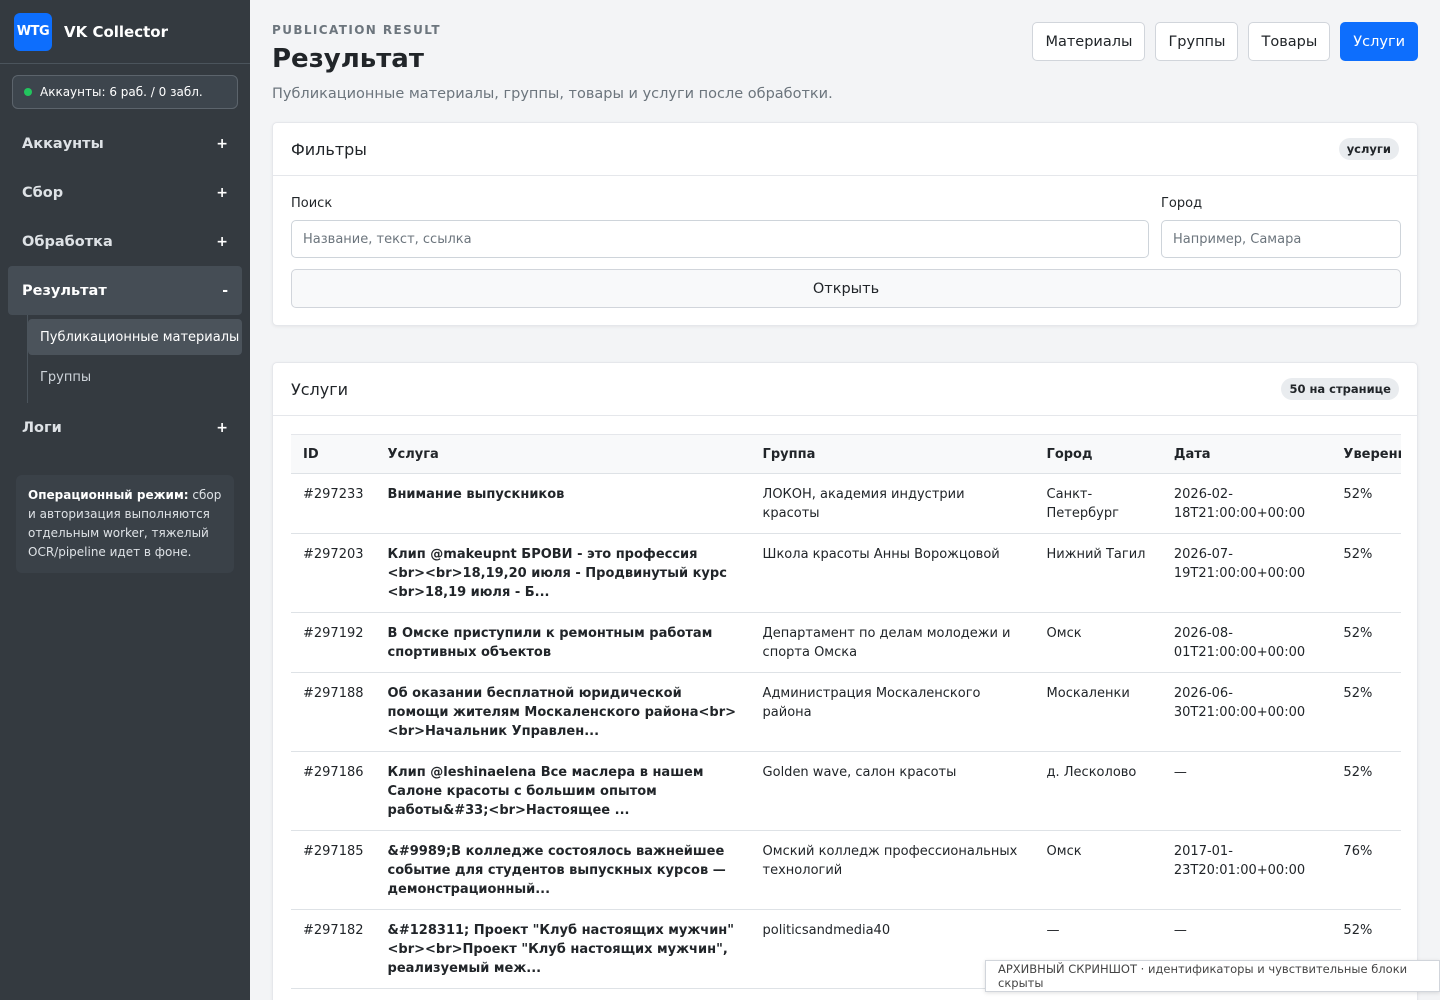  I want to click on open-button: Открыть, so click(846, 288).